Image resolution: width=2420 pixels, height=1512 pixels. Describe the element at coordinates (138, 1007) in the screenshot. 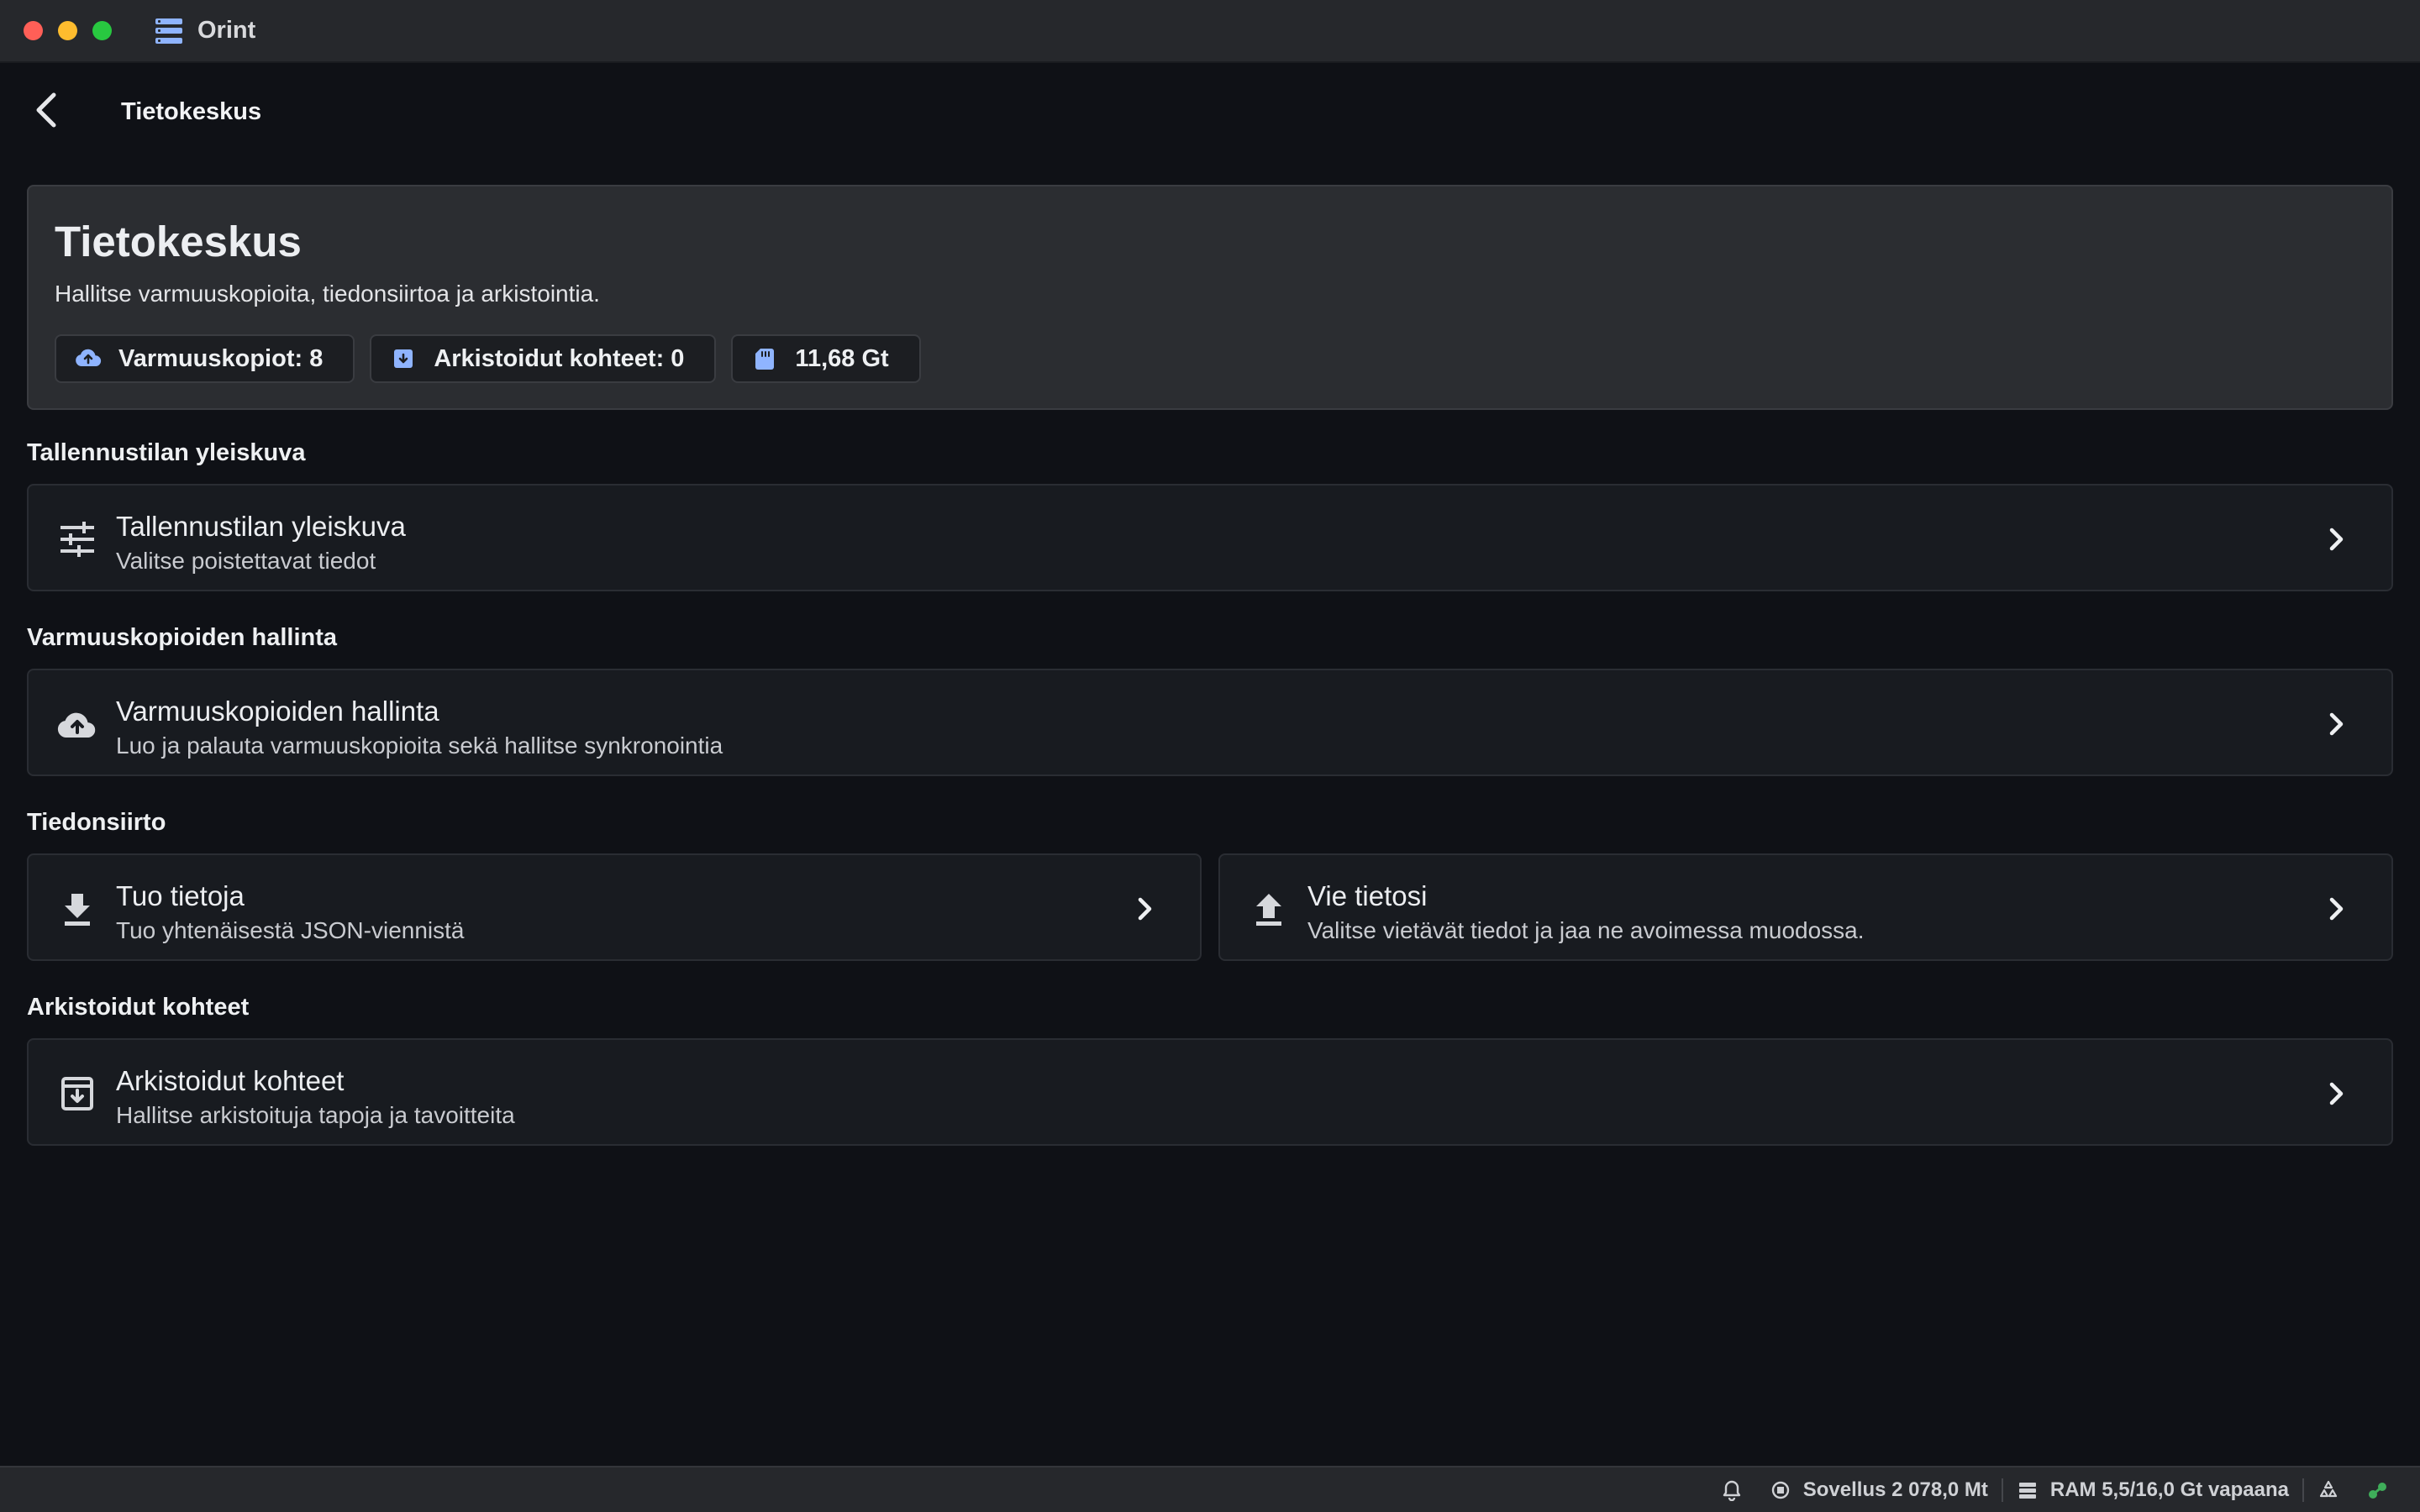

I see `section-label-archived: Arkistoidut kohteet` at that location.